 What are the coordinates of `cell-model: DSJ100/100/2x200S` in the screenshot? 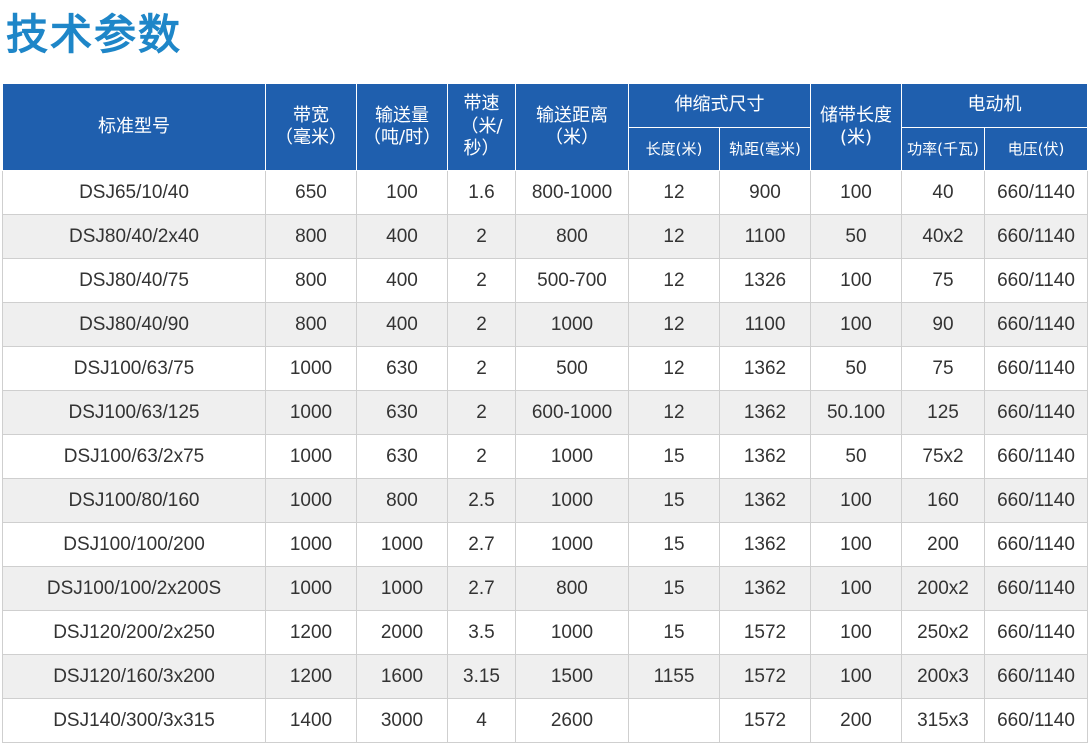 It's located at (134, 588).